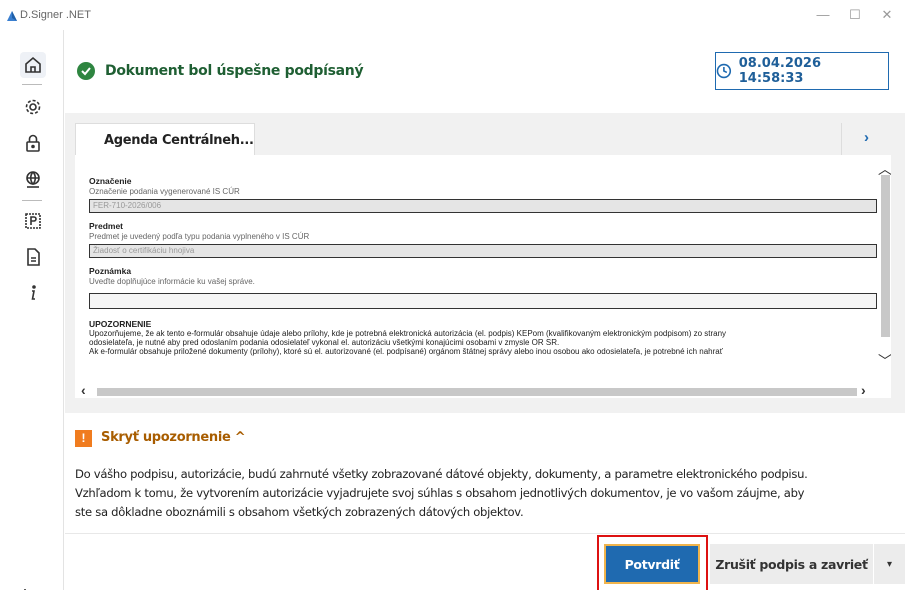  What do you see at coordinates (32, 587) in the screenshot?
I see `exit-icon` at bounding box center [32, 587].